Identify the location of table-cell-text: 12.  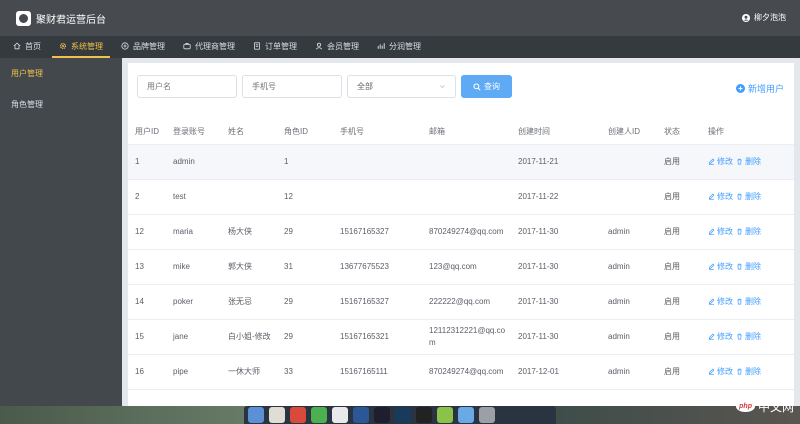
(139, 231).